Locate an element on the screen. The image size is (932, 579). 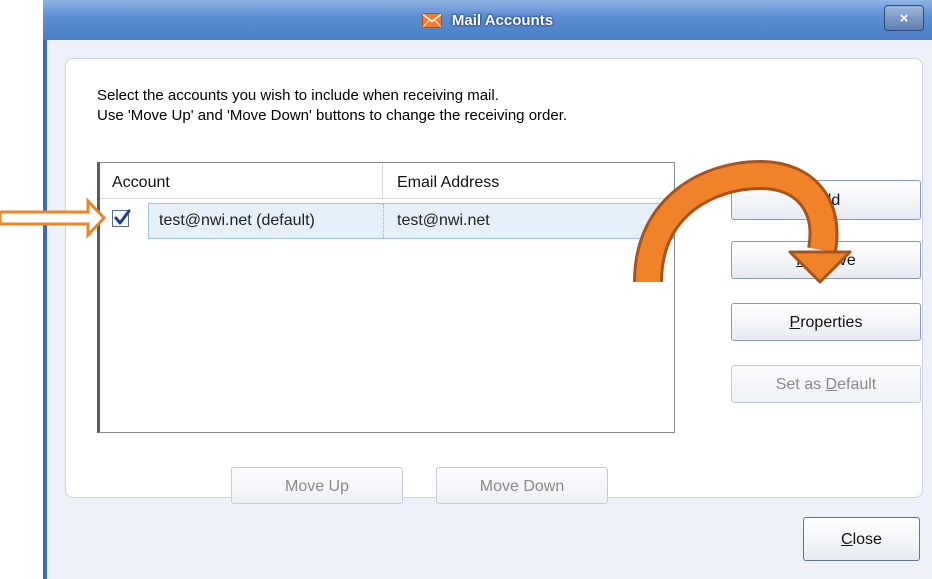
title-bar: Mail Accounts × is located at coordinates (487, 20).